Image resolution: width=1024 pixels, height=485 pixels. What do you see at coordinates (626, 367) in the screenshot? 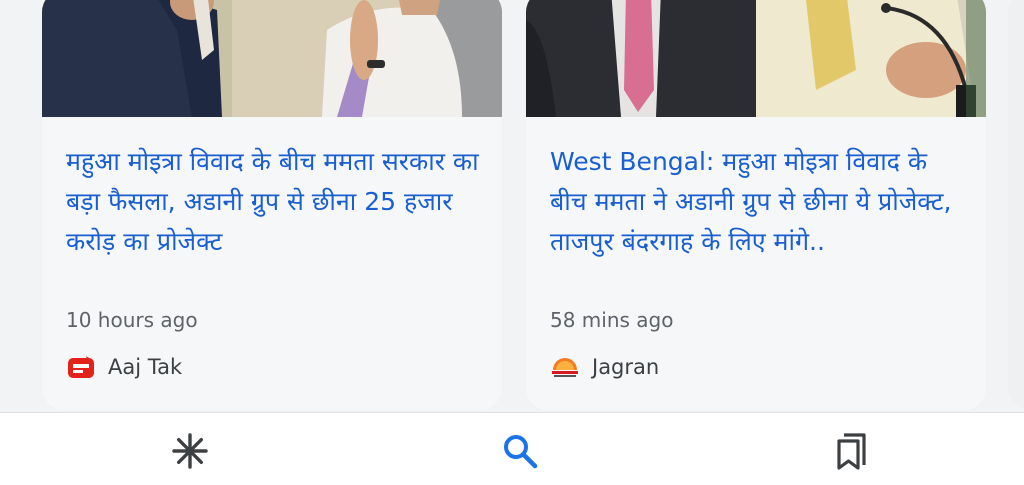
I see `source-name: Jagran` at bounding box center [626, 367].